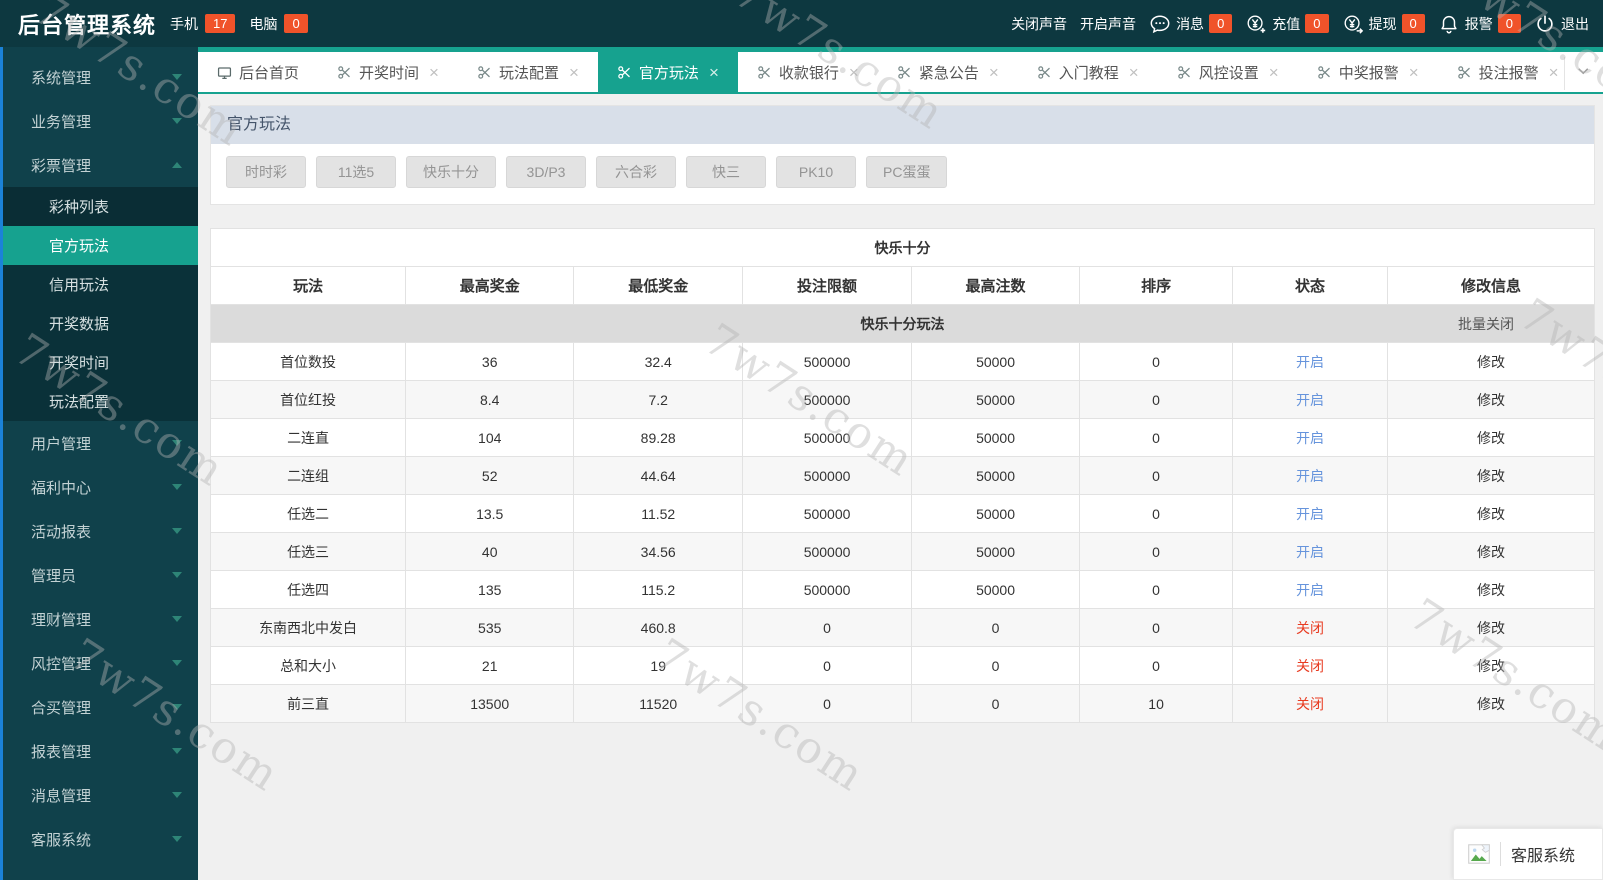 The width and height of the screenshot is (1603, 880). What do you see at coordinates (100, 619) in the screenshot?
I see `sidebar-item-finance: 理财管理` at bounding box center [100, 619].